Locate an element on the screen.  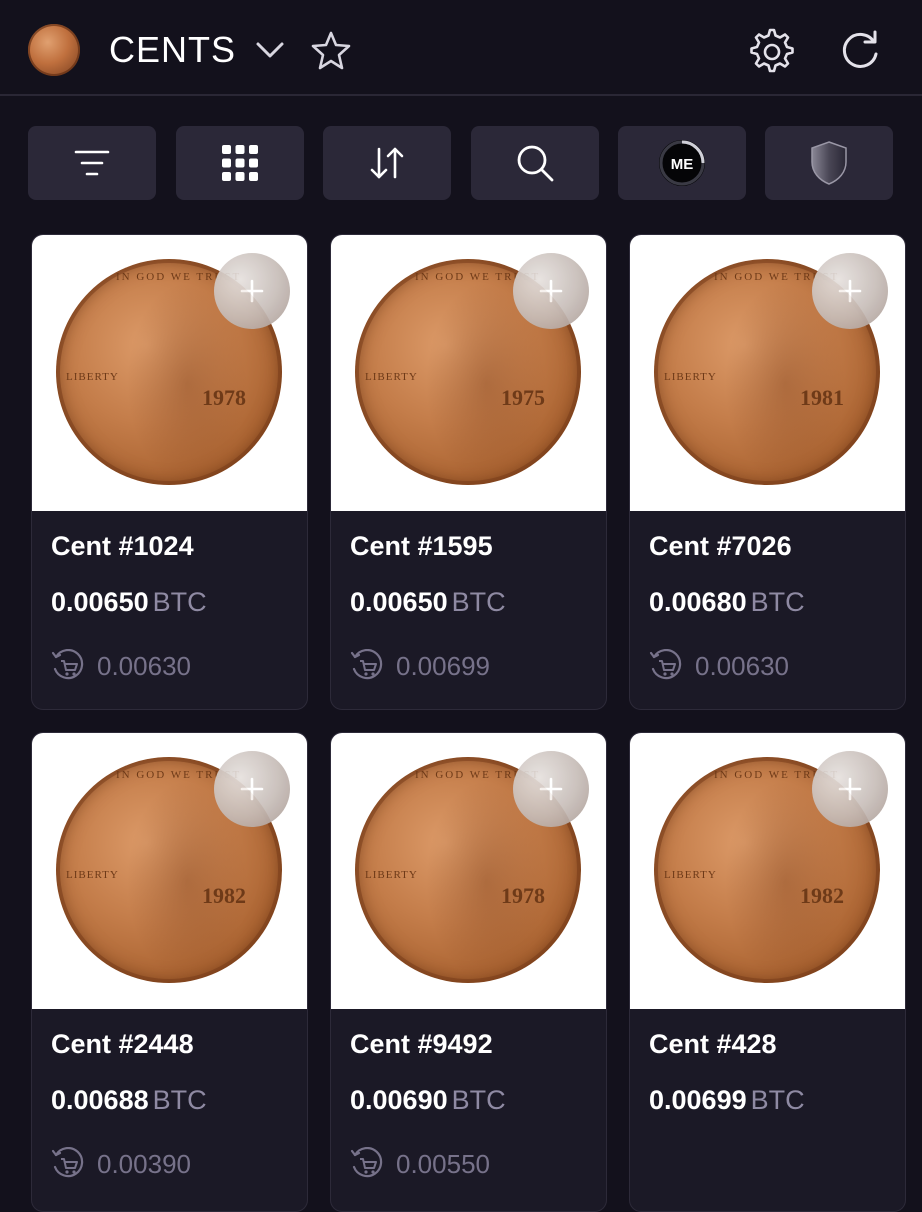
price-row: 0.00690 BTC is located at coordinates (428, 1100).